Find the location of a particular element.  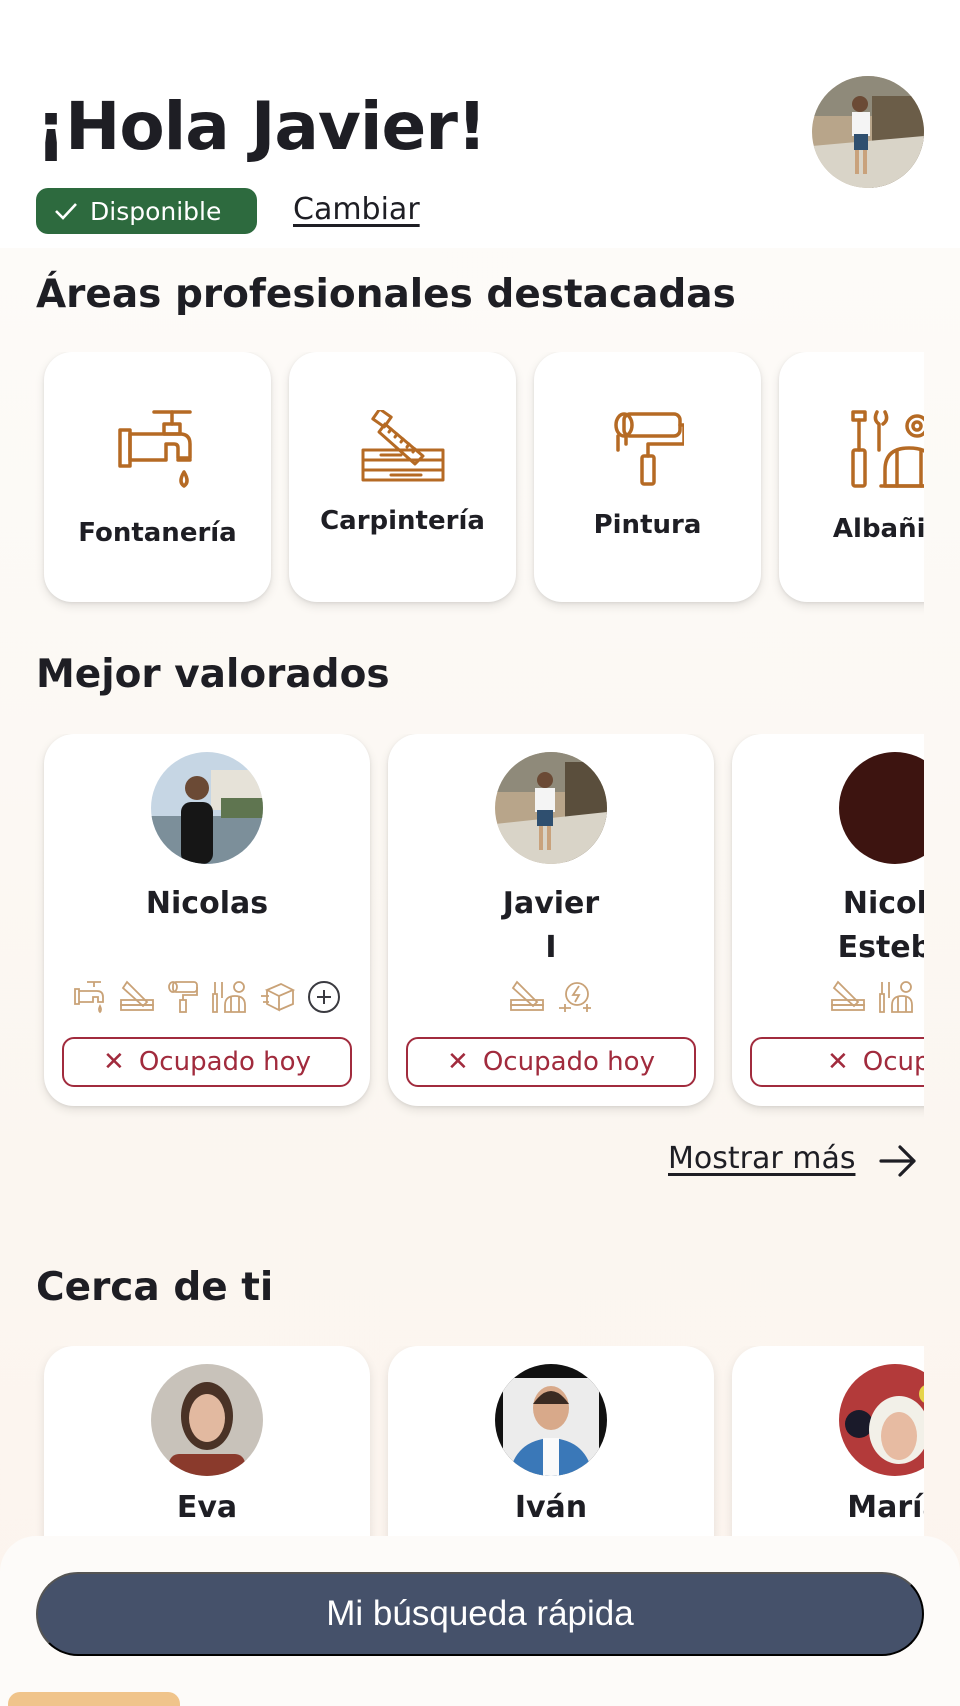

checkmark-icon is located at coordinates (66, 211).